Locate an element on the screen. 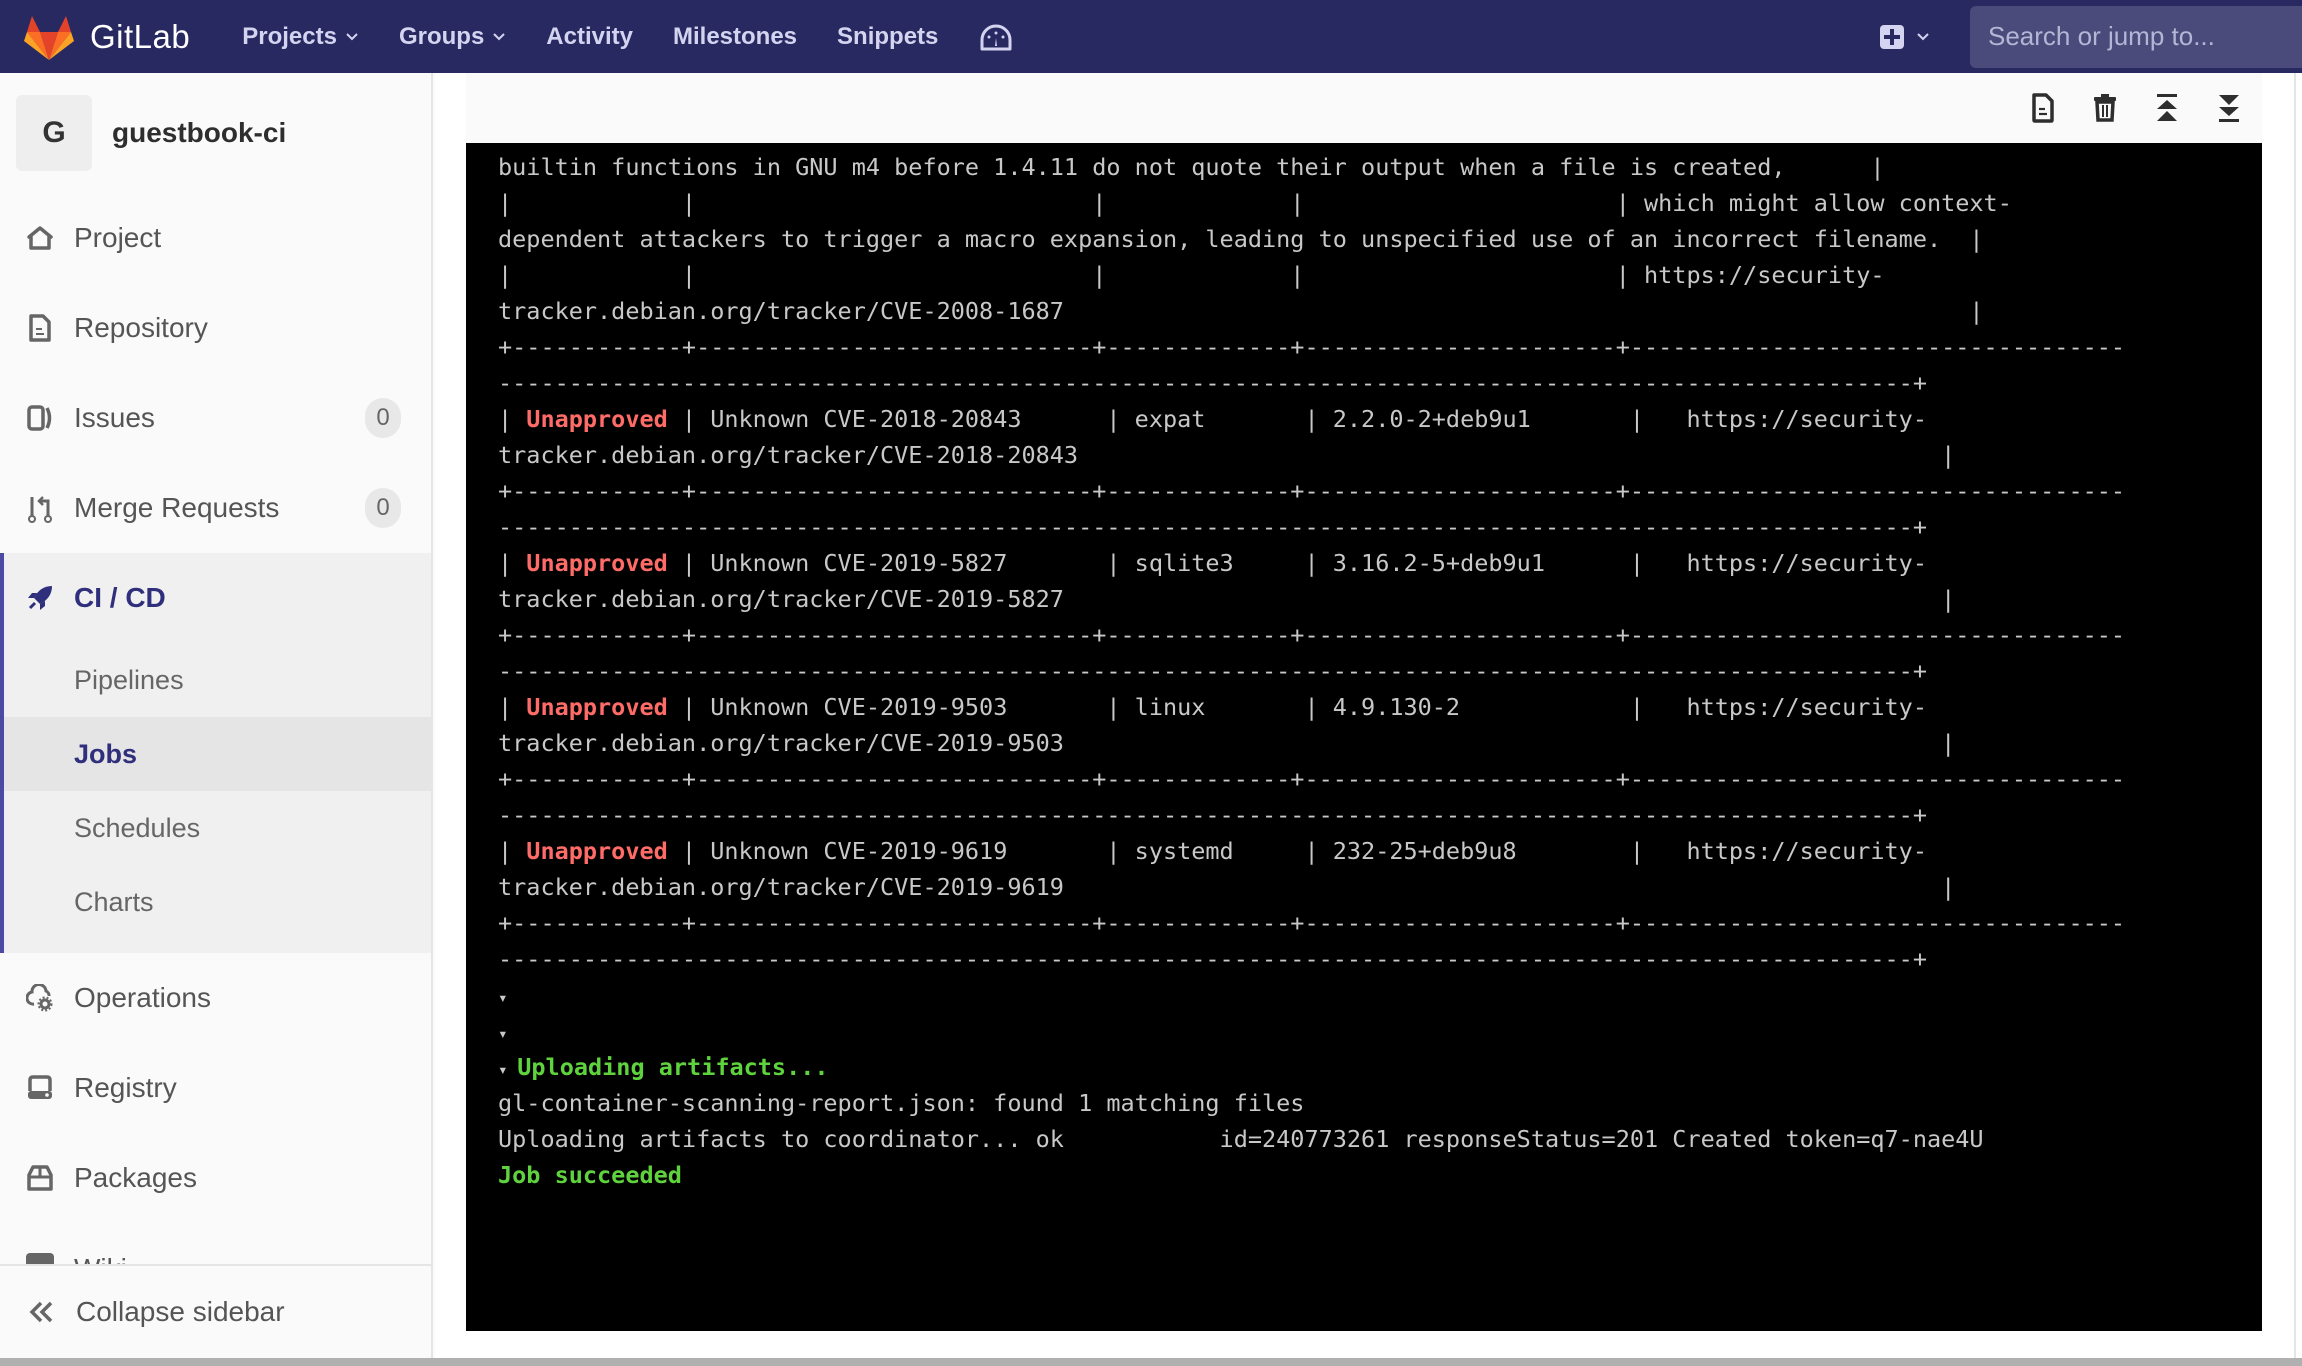  nav-groups: Groups is located at coordinates (452, 37).